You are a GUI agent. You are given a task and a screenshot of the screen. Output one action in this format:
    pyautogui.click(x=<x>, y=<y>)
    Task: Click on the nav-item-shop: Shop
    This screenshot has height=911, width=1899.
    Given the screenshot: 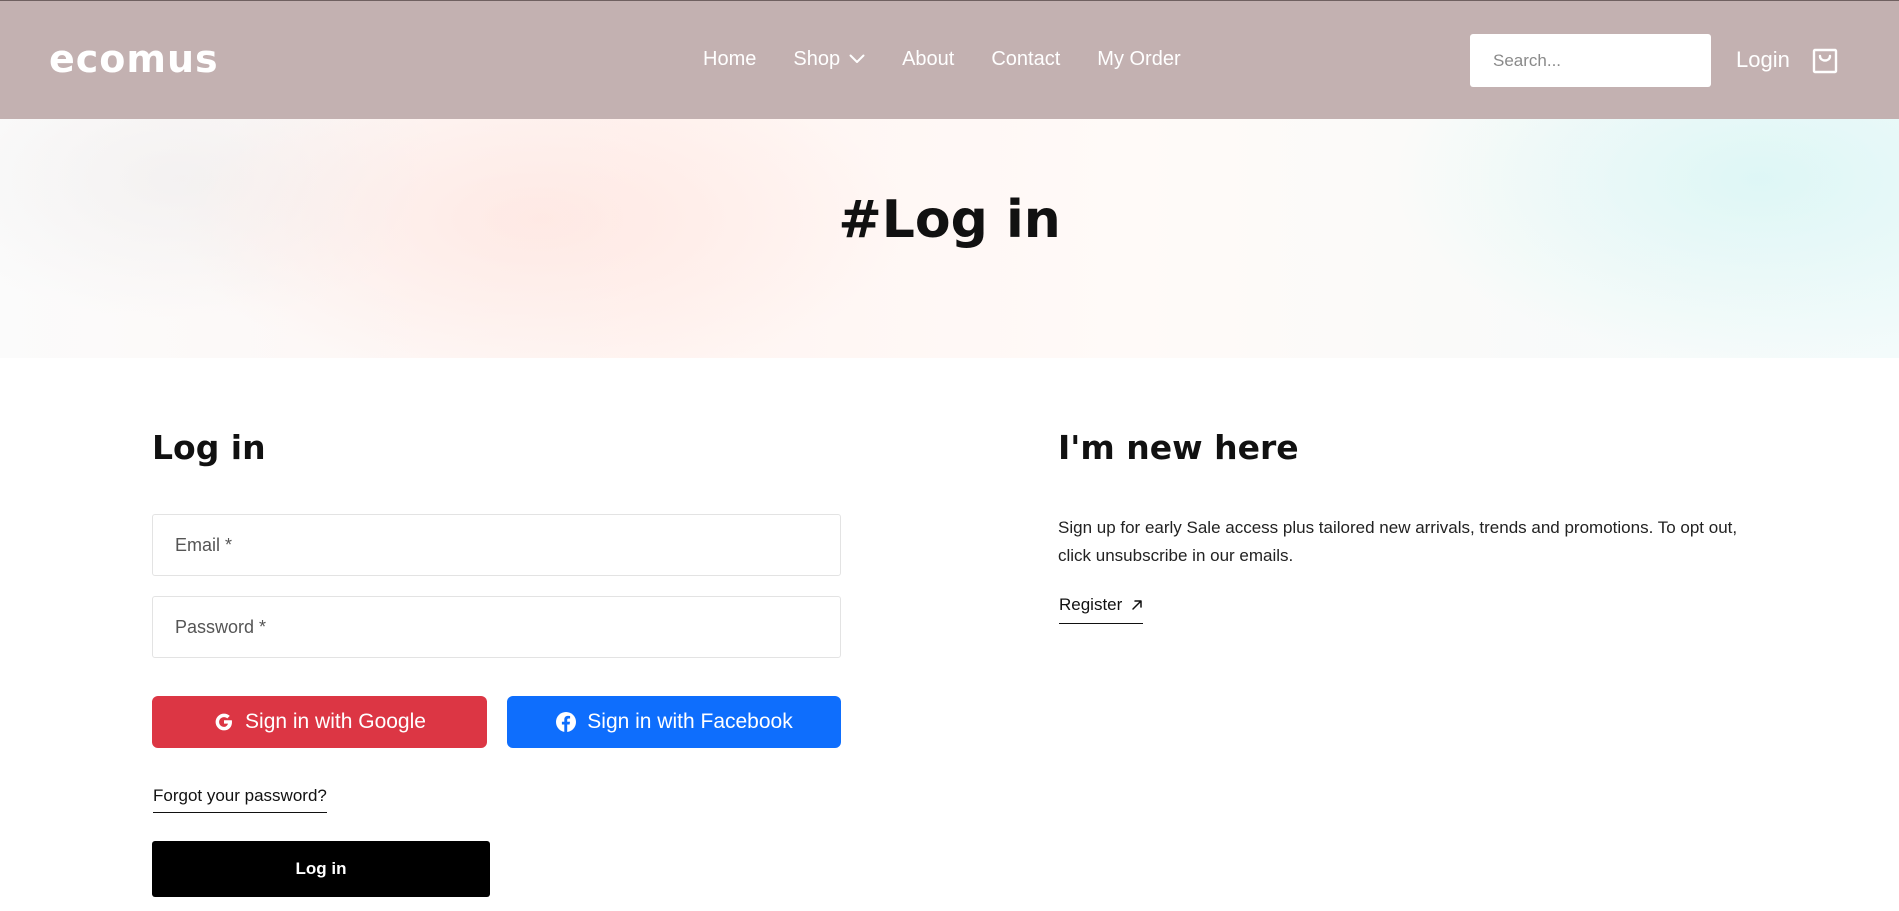 What is the action you would take?
    pyautogui.click(x=829, y=59)
    